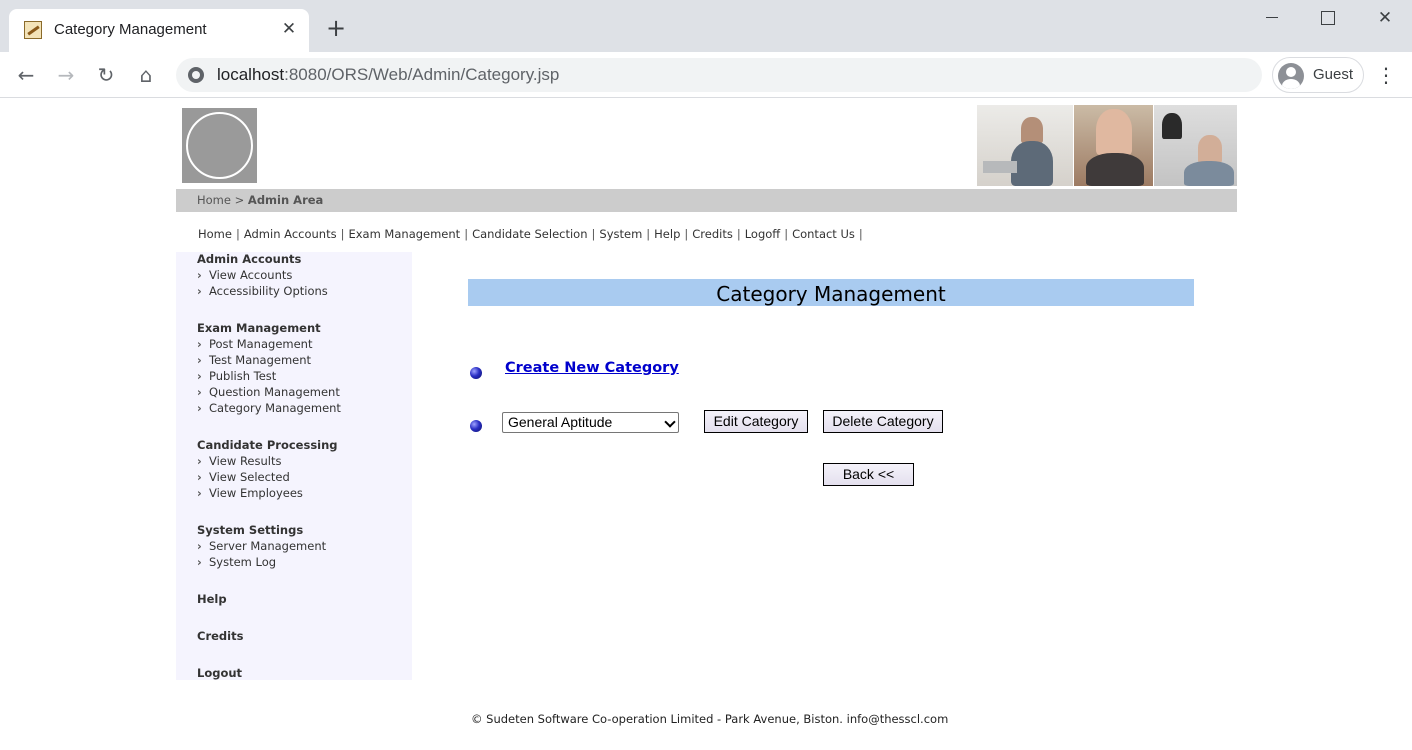  I want to click on edit-category-button: Edit Category, so click(756, 421).